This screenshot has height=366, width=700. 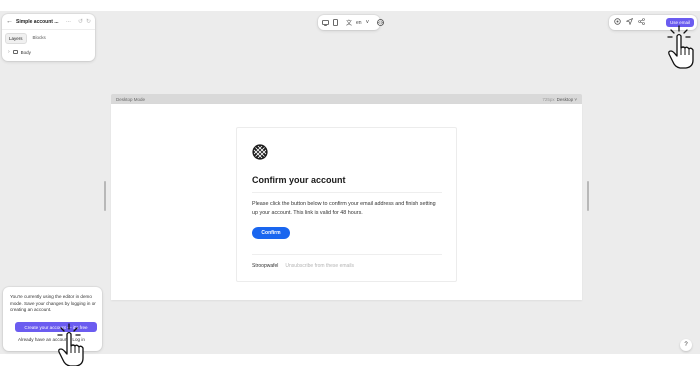 What do you see at coordinates (359, 23) in the screenshot?
I see `language-select: en` at bounding box center [359, 23].